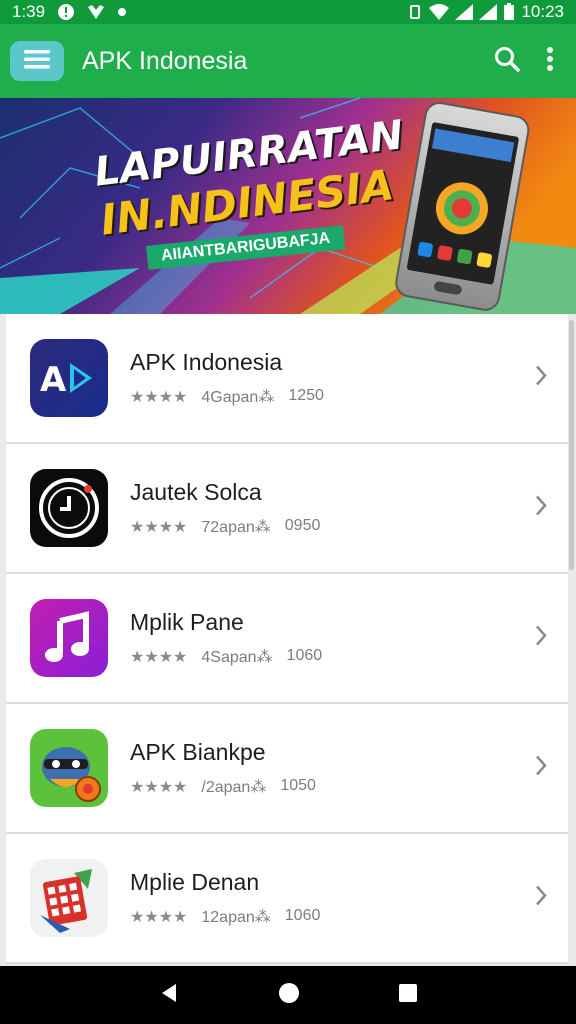  Describe the element at coordinates (509, 12) in the screenshot. I see `battery-icon` at that location.